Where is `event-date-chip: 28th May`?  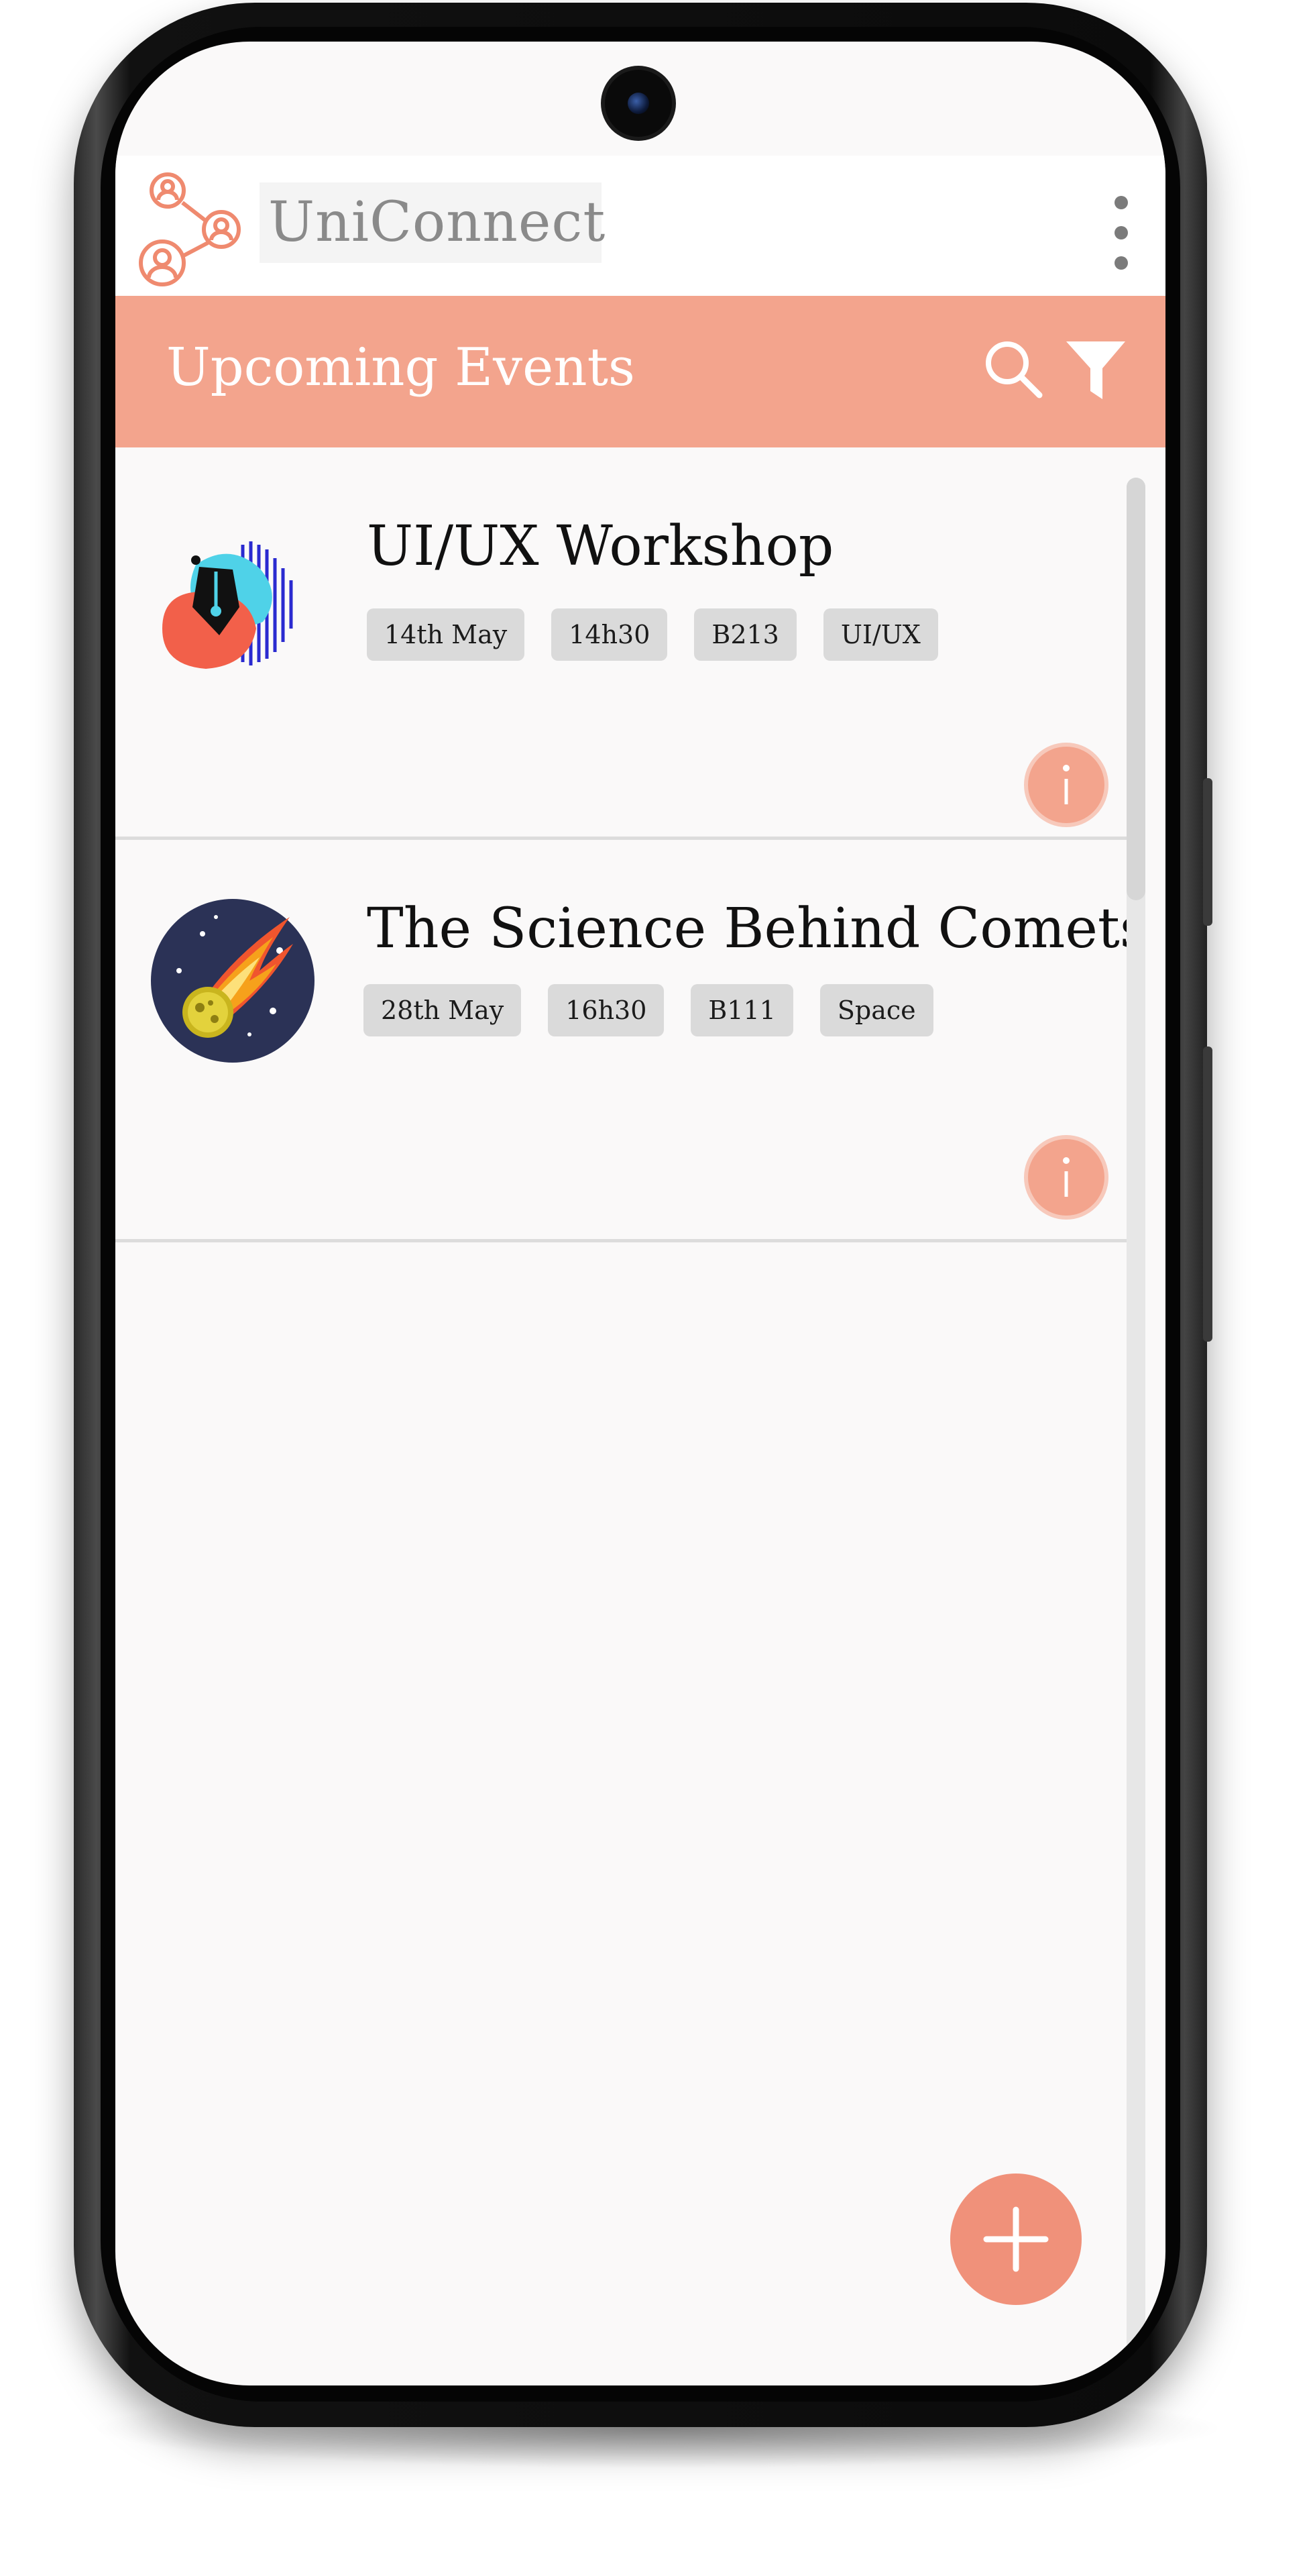 event-date-chip: 28th May is located at coordinates (443, 1010).